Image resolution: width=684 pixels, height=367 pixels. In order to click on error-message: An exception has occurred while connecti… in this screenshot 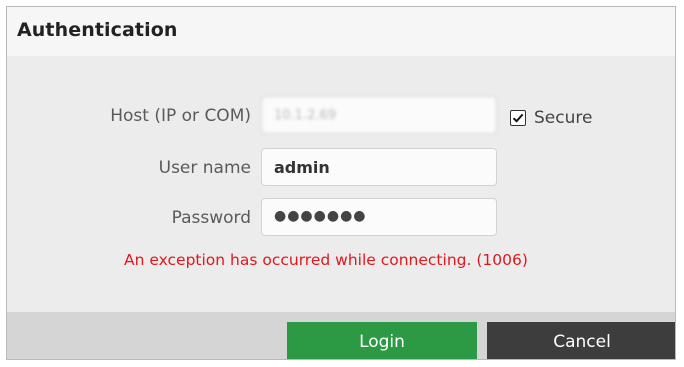, I will do `click(326, 260)`.